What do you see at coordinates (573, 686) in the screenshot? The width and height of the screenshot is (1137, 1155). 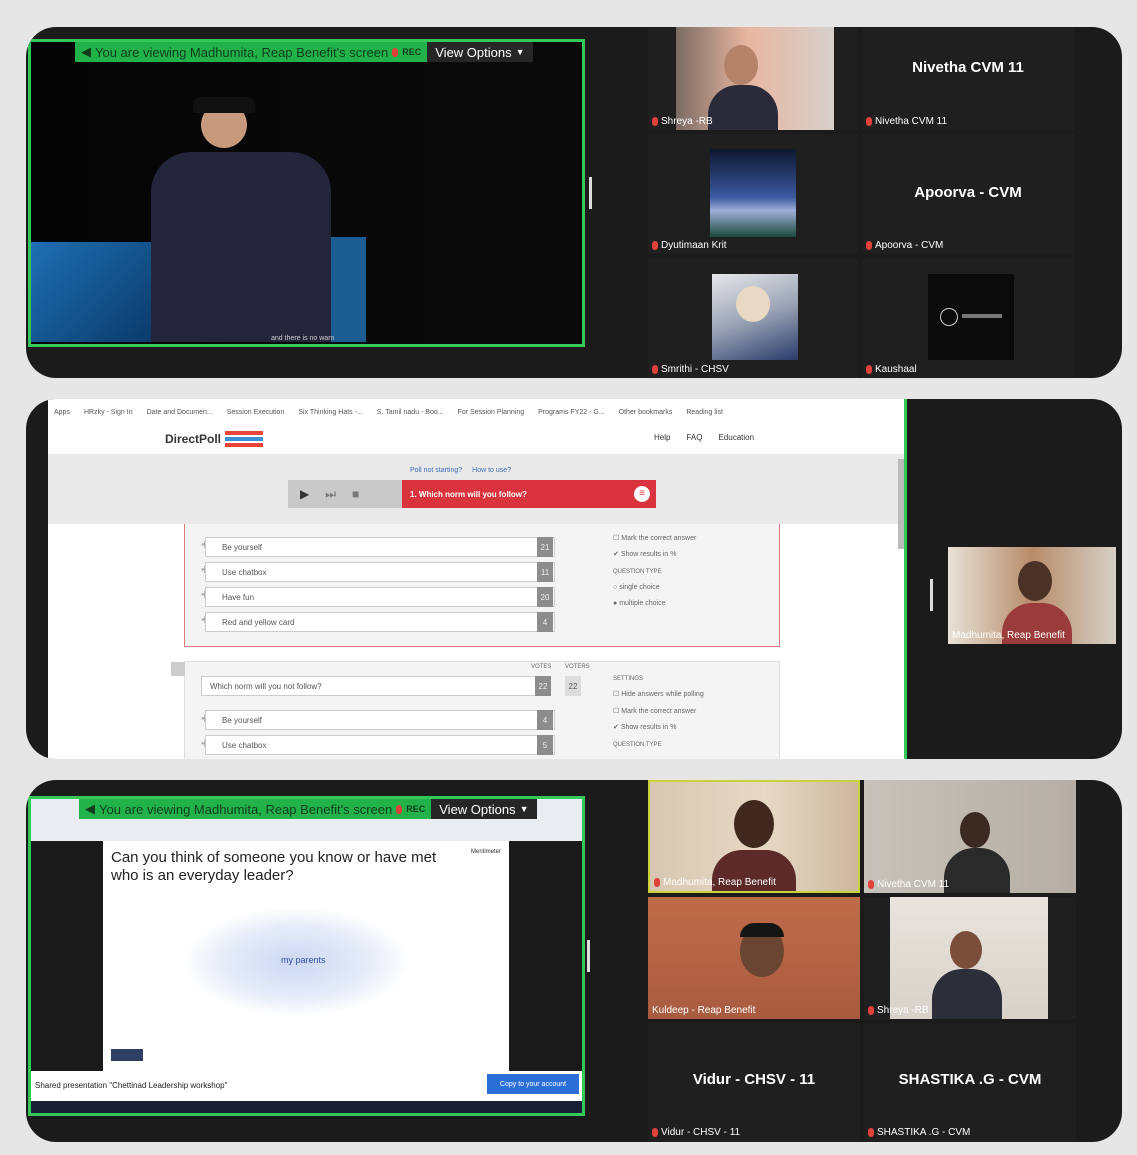 I see `voters-count: 22` at bounding box center [573, 686].